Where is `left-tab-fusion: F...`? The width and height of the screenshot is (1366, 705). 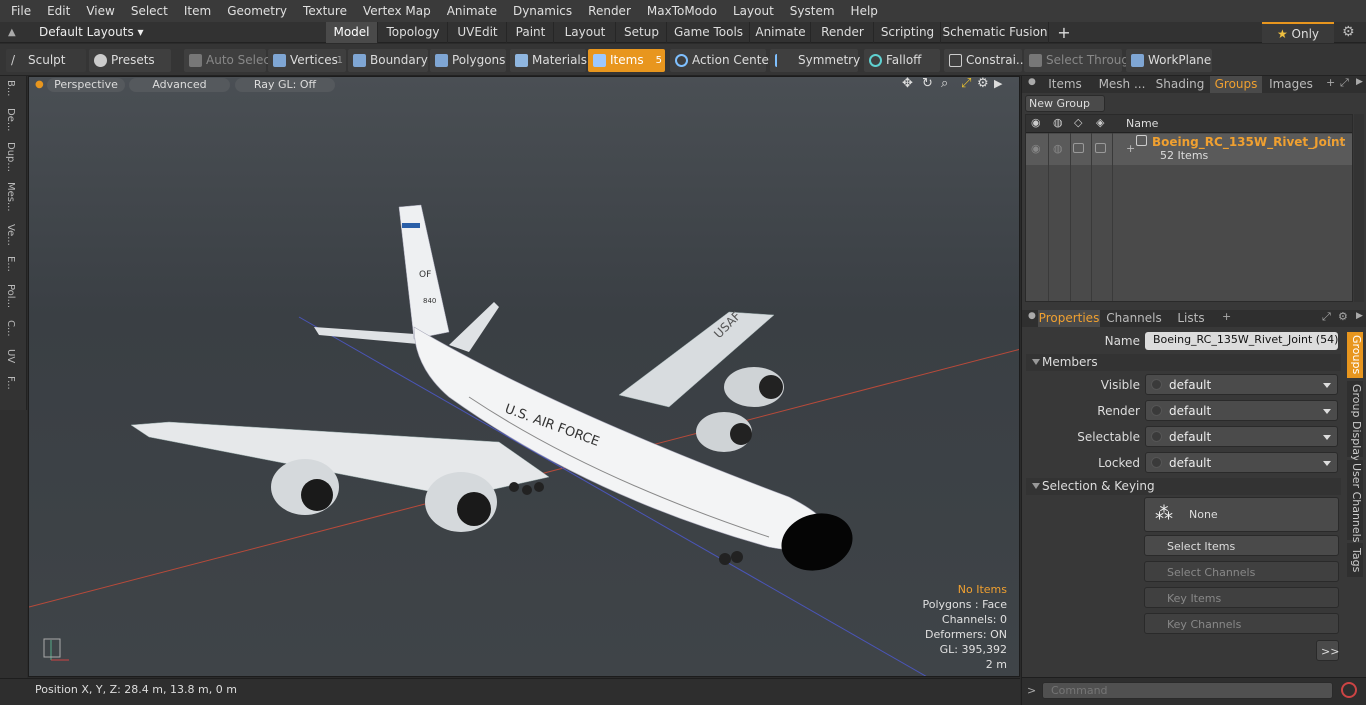 left-tab-fusion: F... is located at coordinates (10, 383).